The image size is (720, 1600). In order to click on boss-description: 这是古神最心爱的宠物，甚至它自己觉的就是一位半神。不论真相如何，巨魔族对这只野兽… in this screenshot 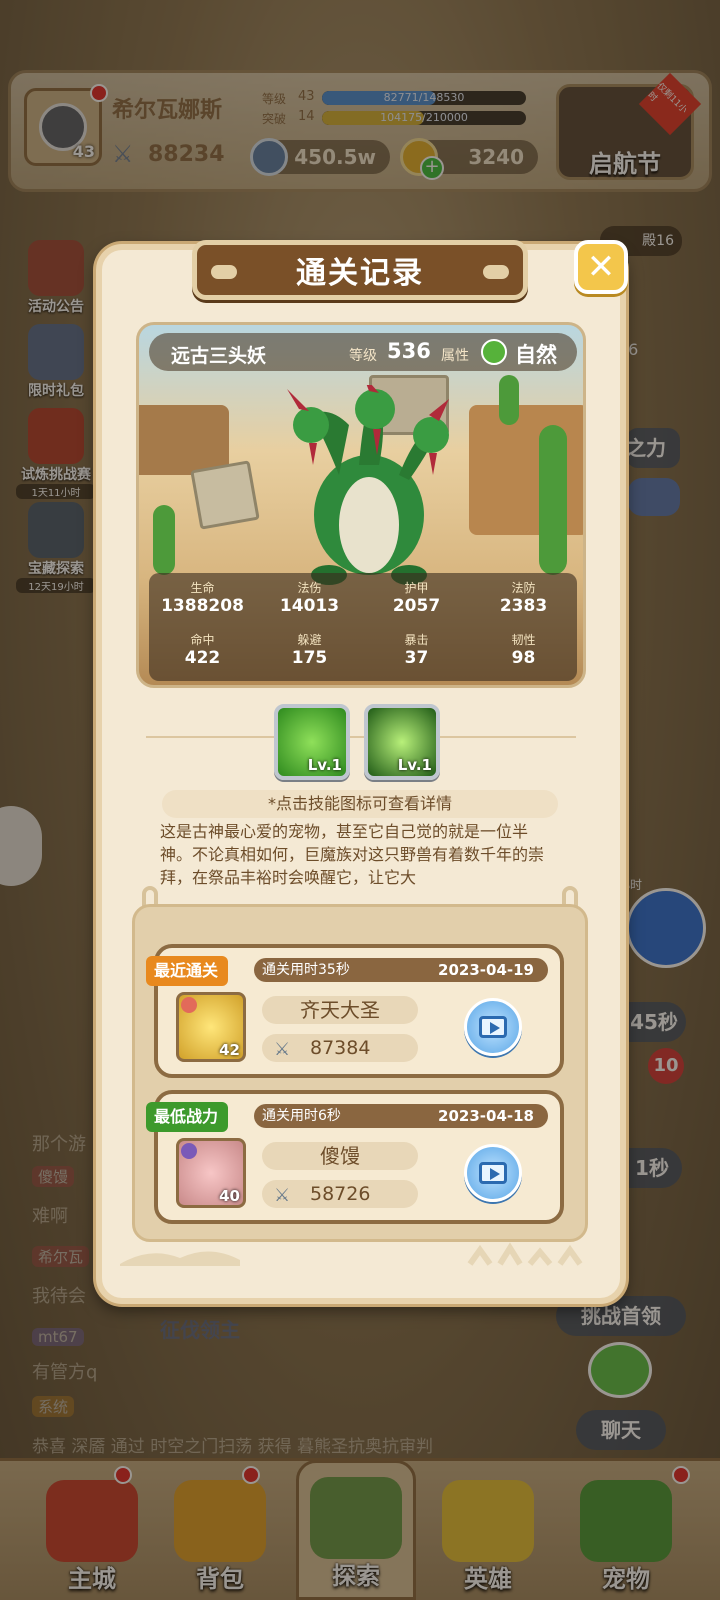, I will do `click(352, 854)`.